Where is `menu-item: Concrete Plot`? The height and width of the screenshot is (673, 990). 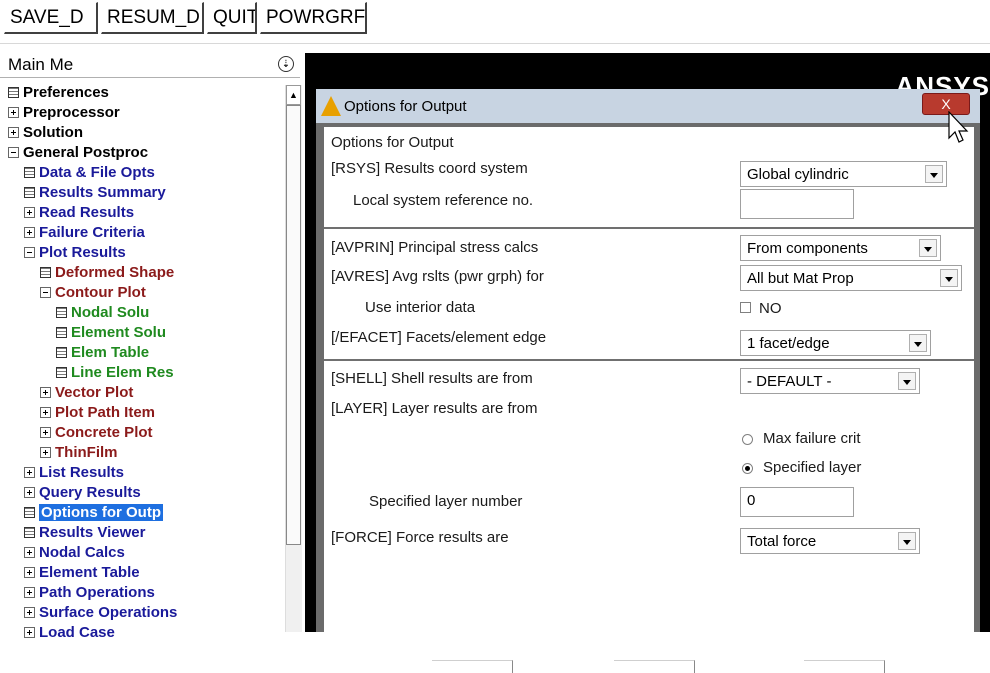 menu-item: Concrete Plot is located at coordinates (96, 433).